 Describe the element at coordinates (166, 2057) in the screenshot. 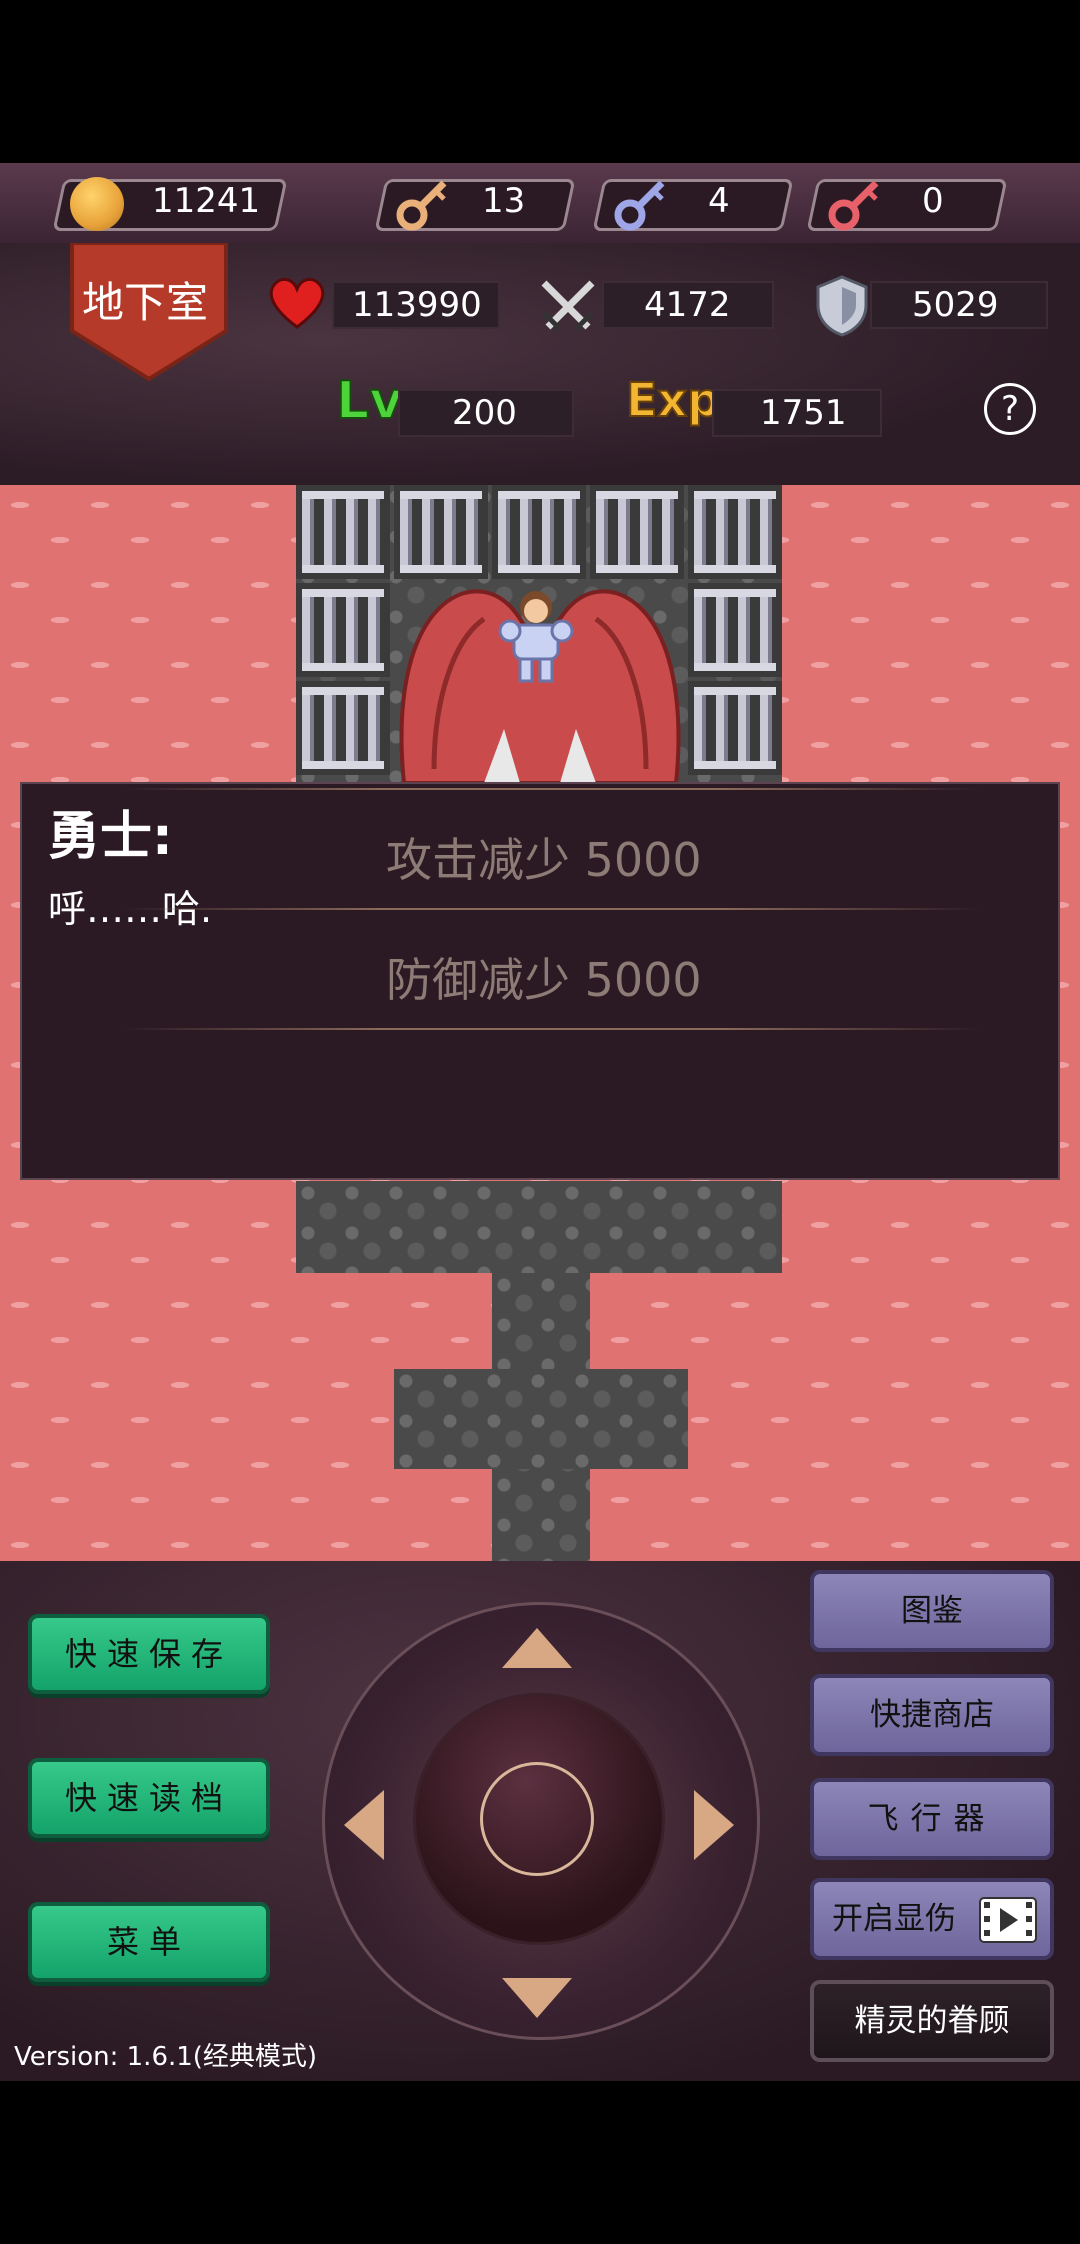

I see `version-label: Version: 1.6.1(经典模式)` at that location.